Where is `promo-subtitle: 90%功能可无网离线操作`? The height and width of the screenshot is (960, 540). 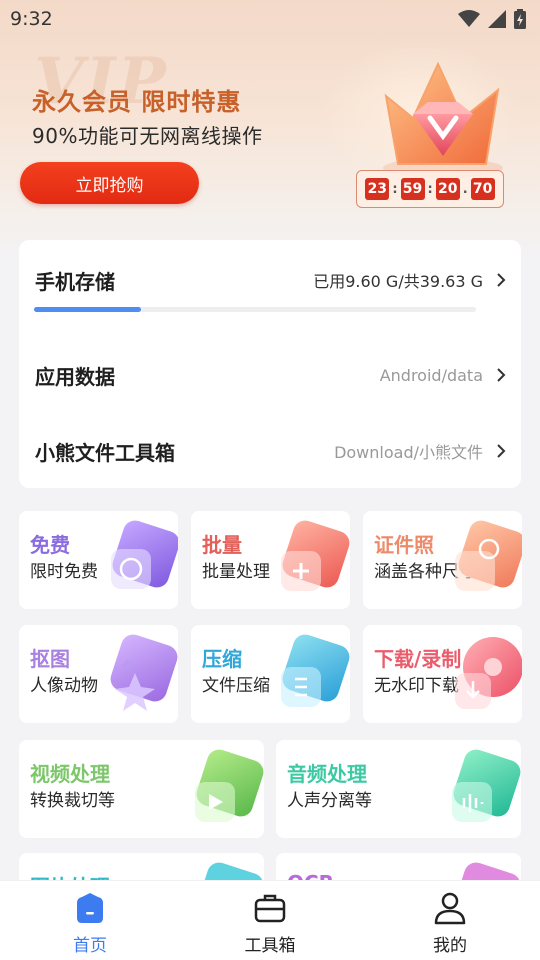 promo-subtitle: 90%功能可无网离线操作 is located at coordinates (147, 136).